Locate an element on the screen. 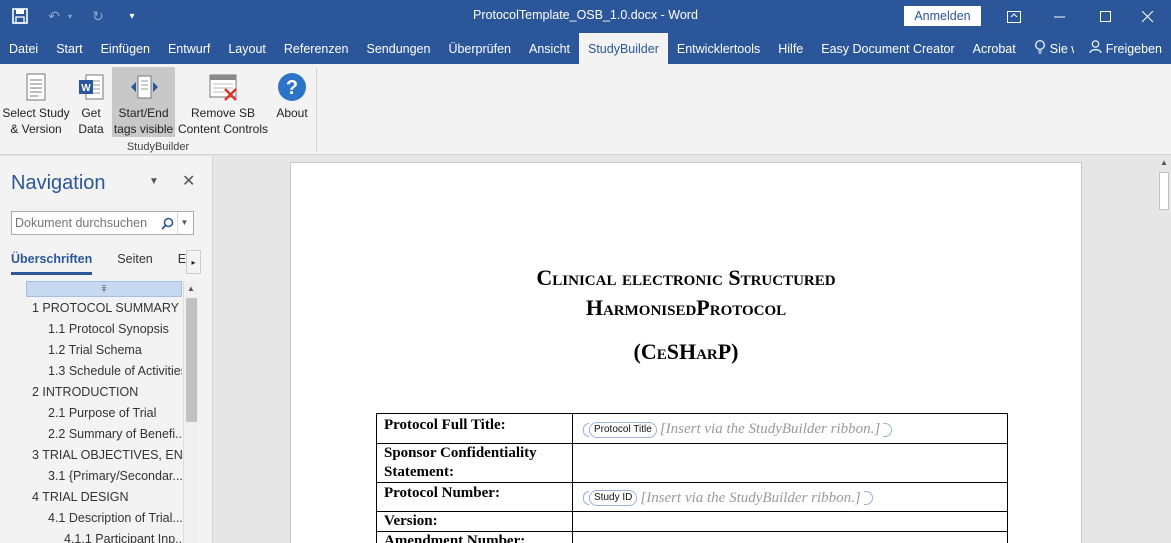 The image size is (1171, 543). remove-sb-content-controls-button: Remove SB Content Controls is located at coordinates (223, 102).